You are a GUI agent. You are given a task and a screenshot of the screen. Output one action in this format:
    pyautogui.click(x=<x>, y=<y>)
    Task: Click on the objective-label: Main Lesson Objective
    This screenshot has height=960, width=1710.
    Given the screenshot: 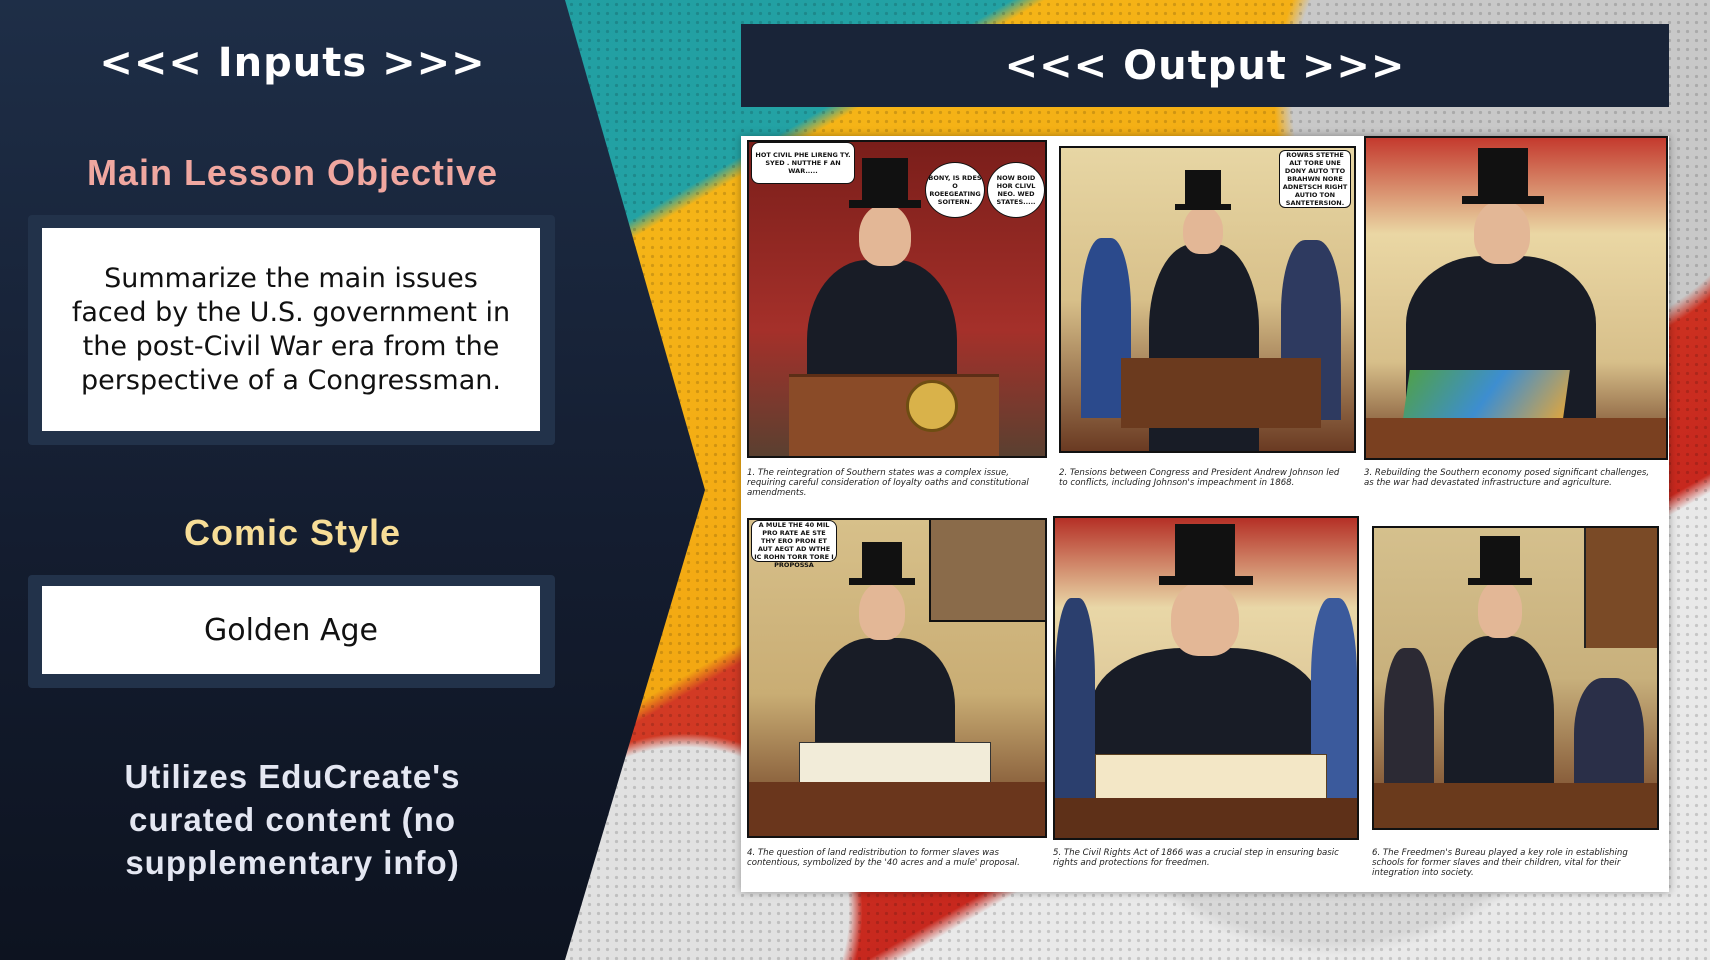 What is the action you would take?
    pyautogui.click(x=292, y=172)
    